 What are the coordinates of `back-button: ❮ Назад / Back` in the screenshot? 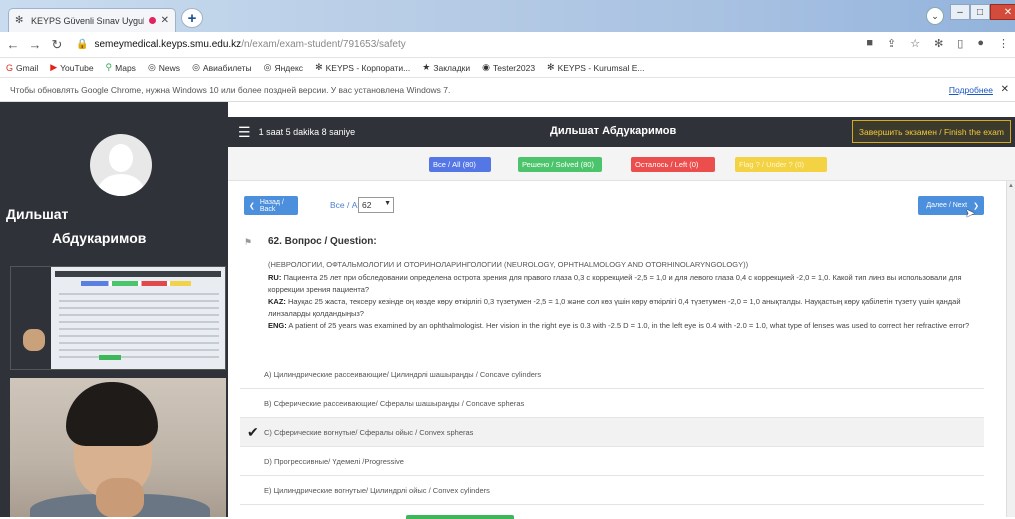 It's located at (271, 205).